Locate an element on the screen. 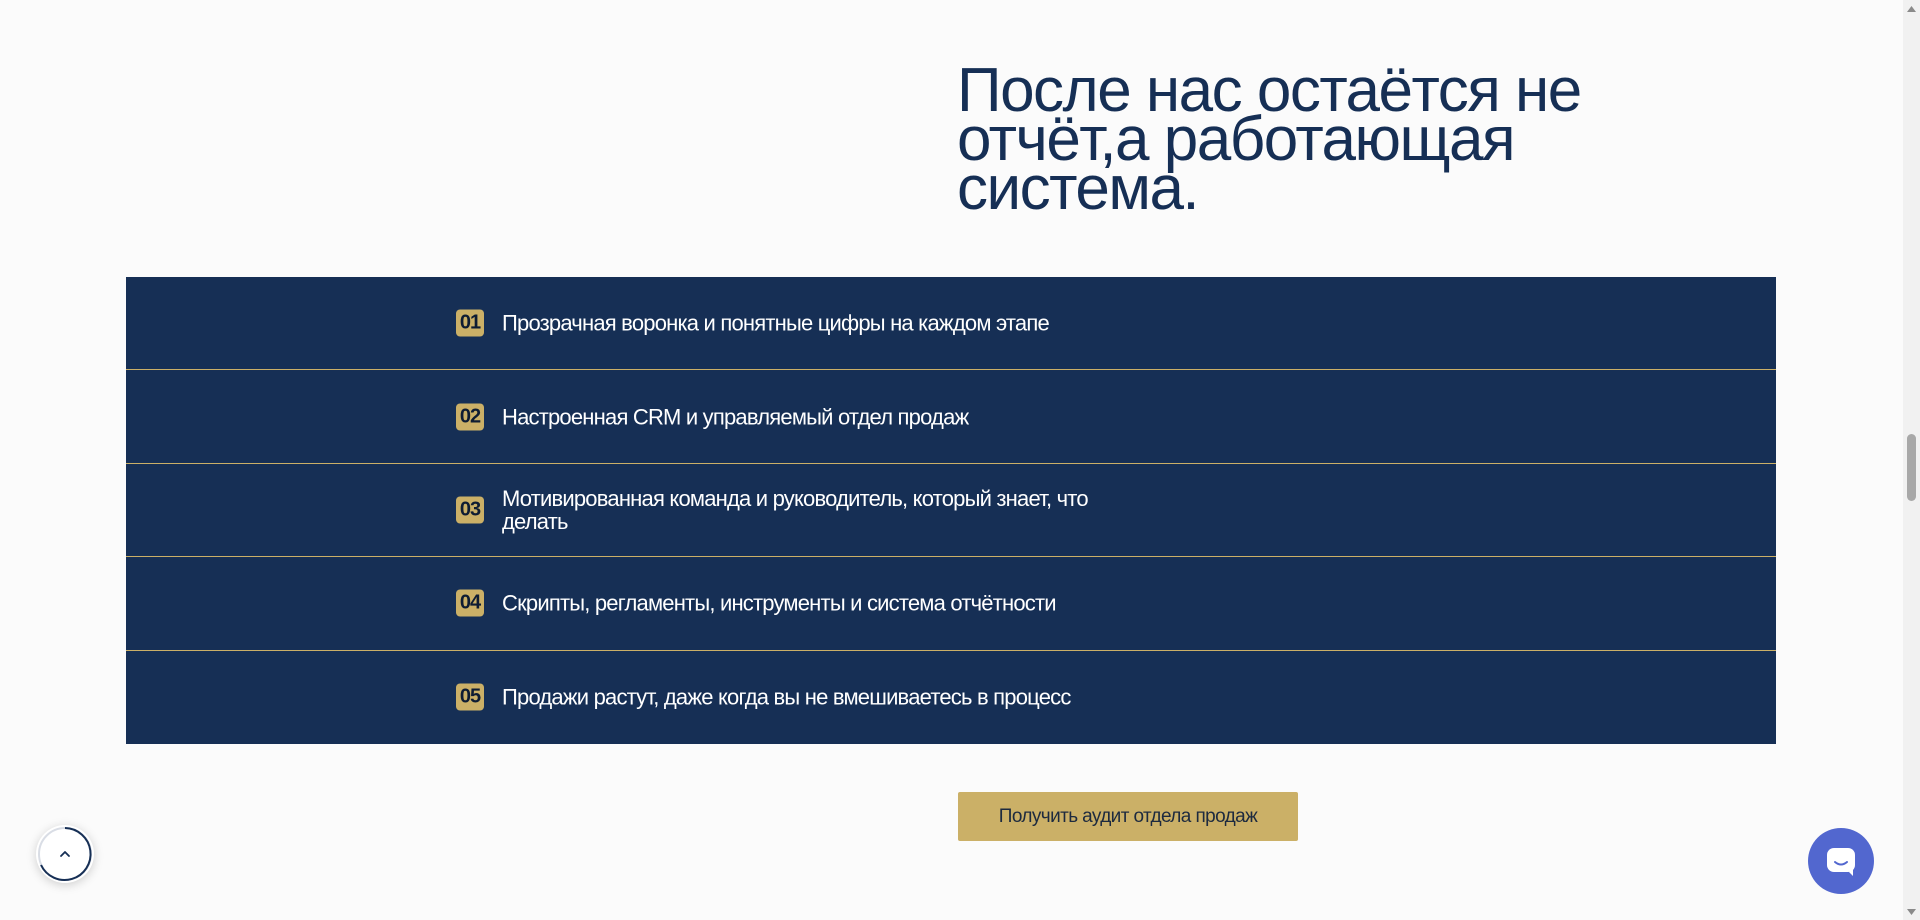  page-scrollbar is located at coordinates (1911, 460).